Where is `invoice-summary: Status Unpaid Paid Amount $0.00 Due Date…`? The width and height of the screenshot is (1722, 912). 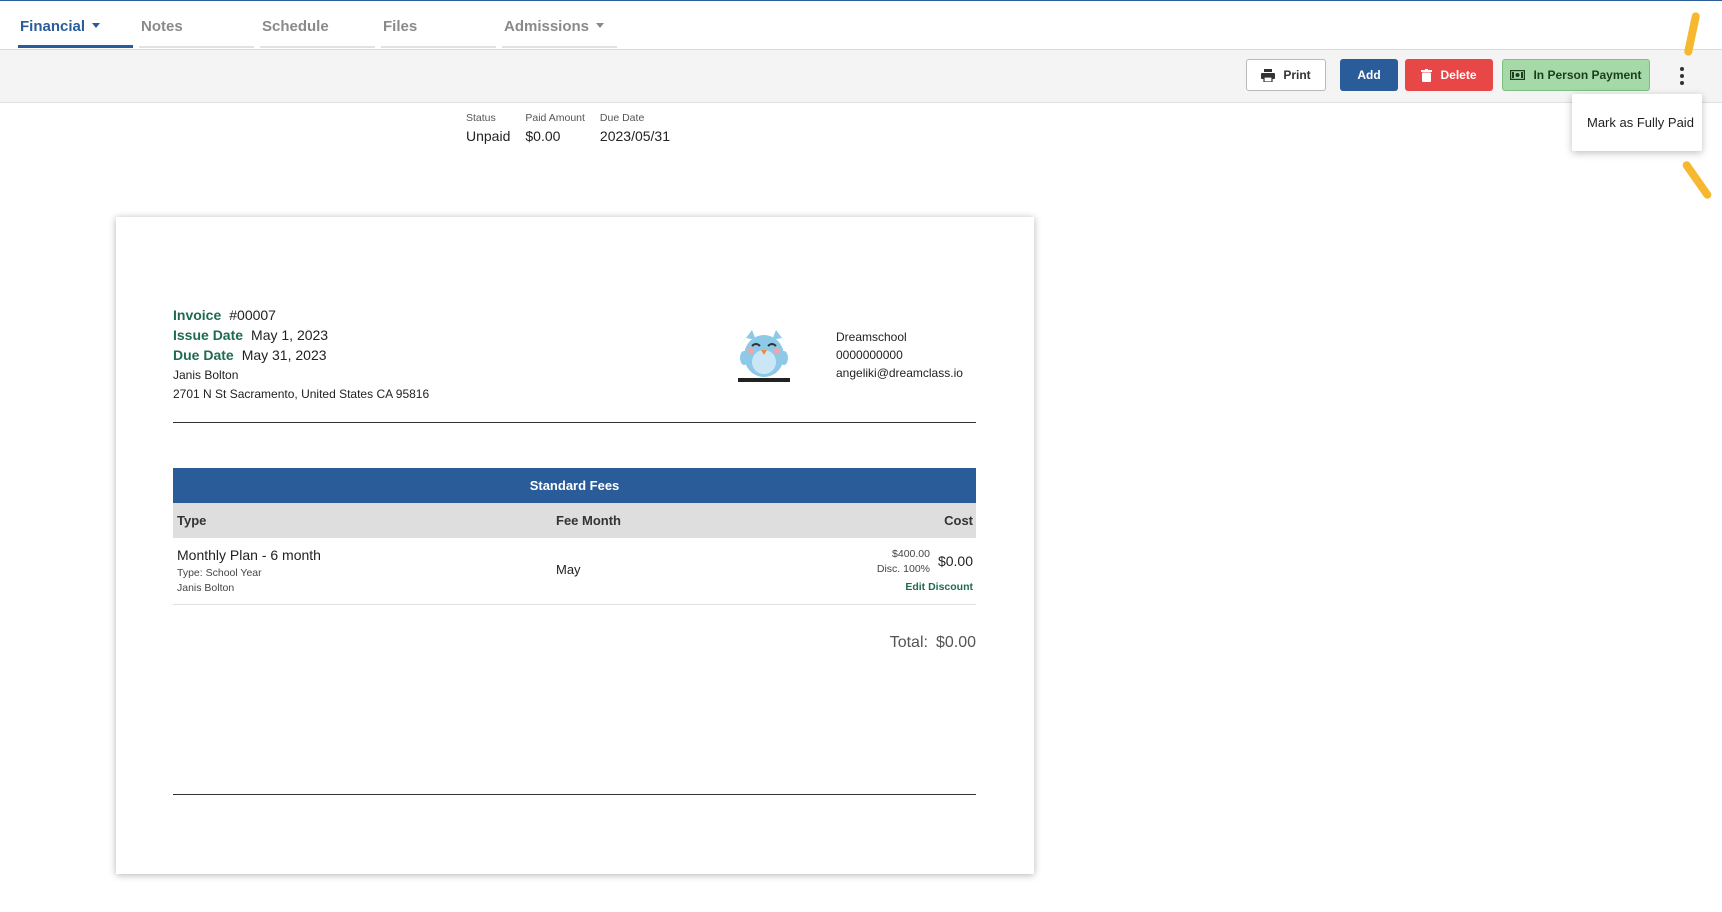 invoice-summary: Status Unpaid Paid Amount $0.00 Due Date… is located at coordinates (575, 128).